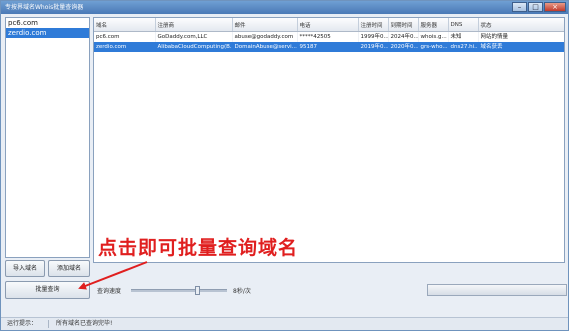 The height and width of the screenshot is (331, 569). What do you see at coordinates (198, 248) in the screenshot?
I see `annotation-text: 点击即可批量查询域名` at bounding box center [198, 248].